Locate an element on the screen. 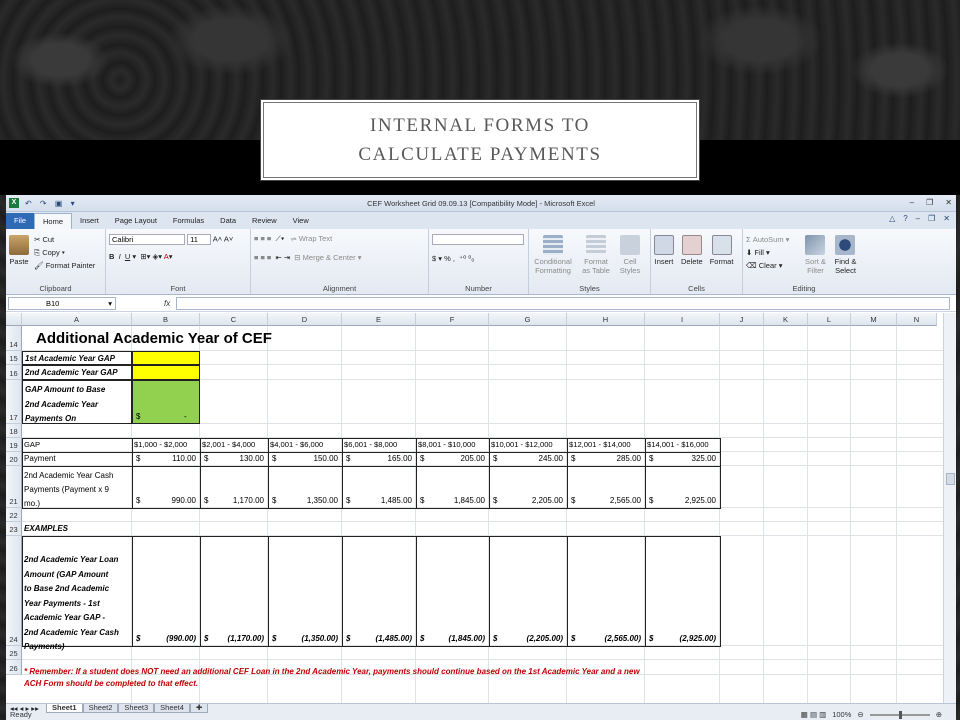 The image size is (960, 720). column-header: C is located at coordinates (234, 319).